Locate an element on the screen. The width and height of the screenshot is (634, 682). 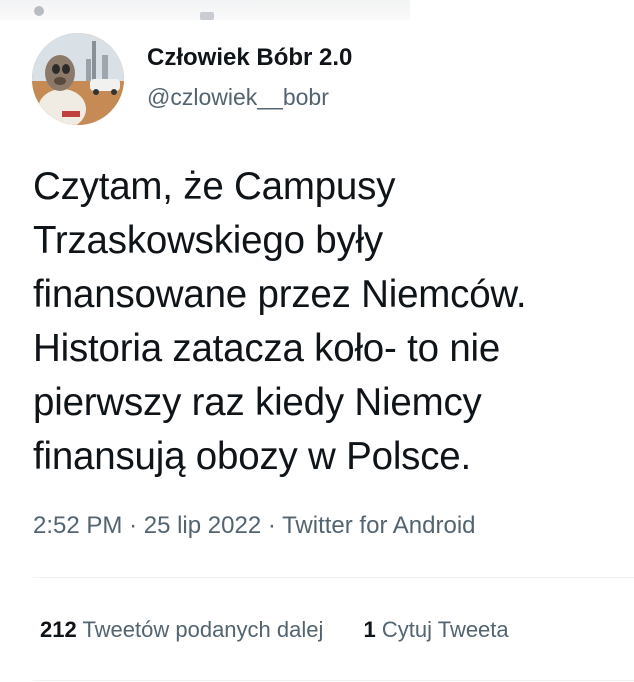
author-display-name: Człowiek Bóbr 2.0 is located at coordinates (249, 58).